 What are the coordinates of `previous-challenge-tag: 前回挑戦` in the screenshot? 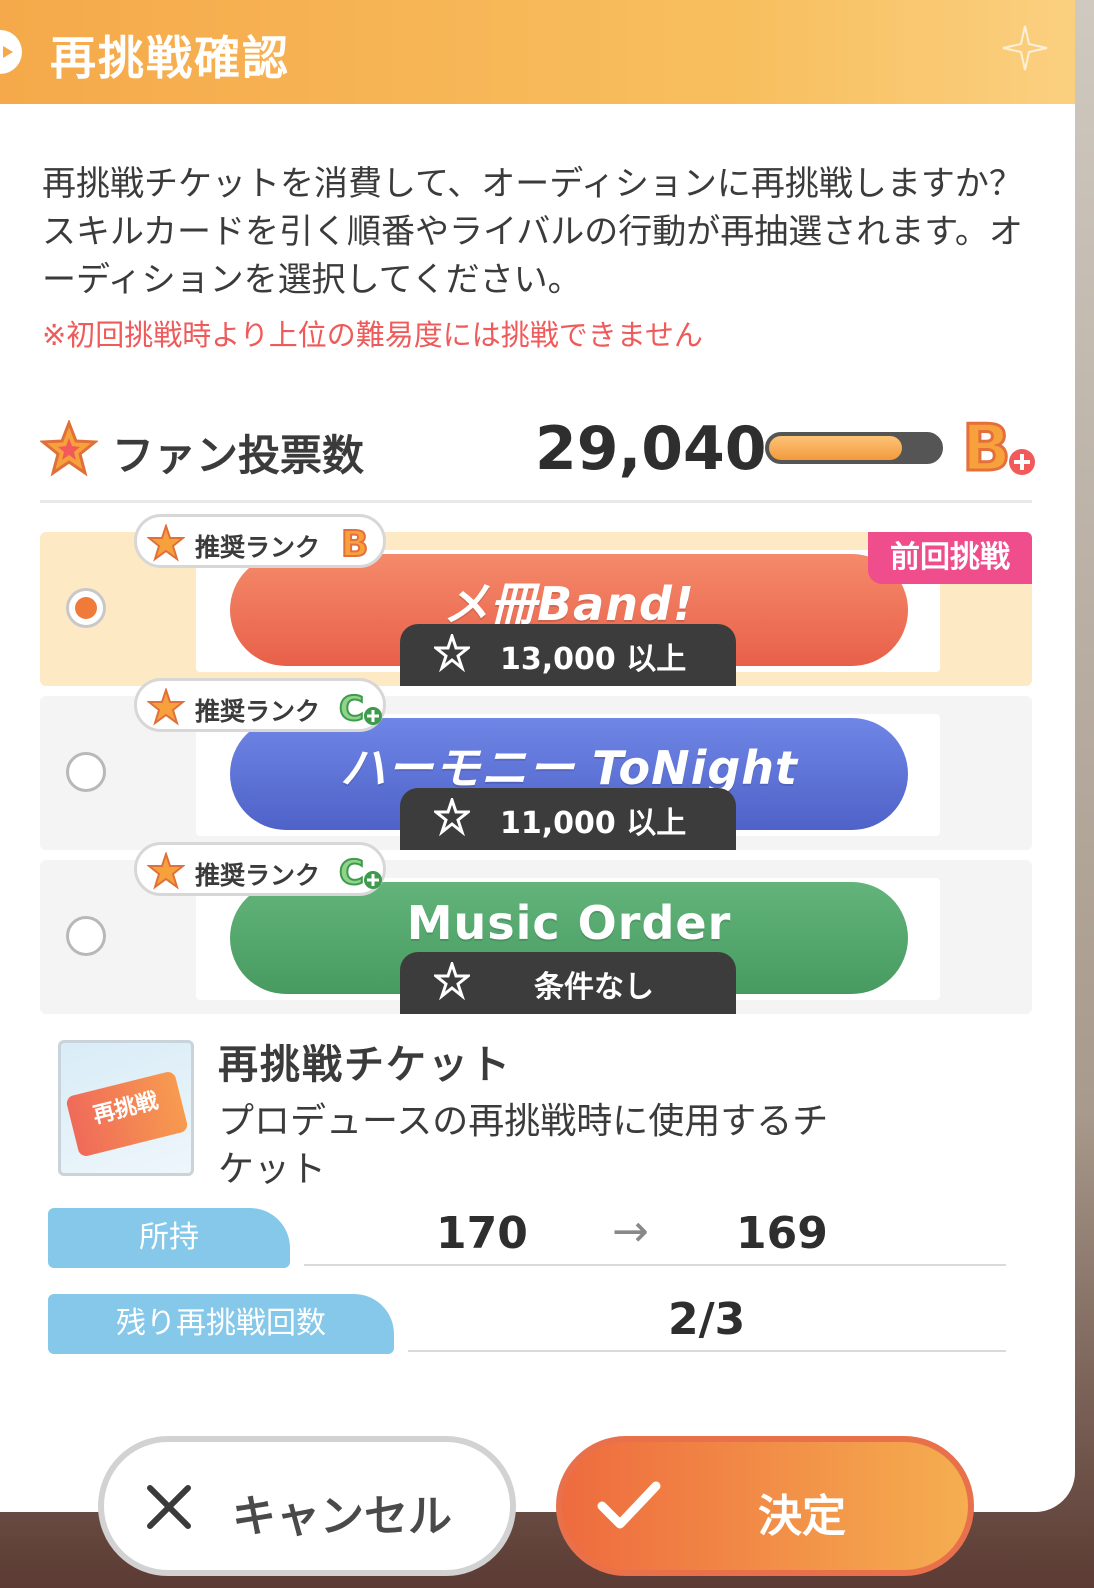 It's located at (950, 558).